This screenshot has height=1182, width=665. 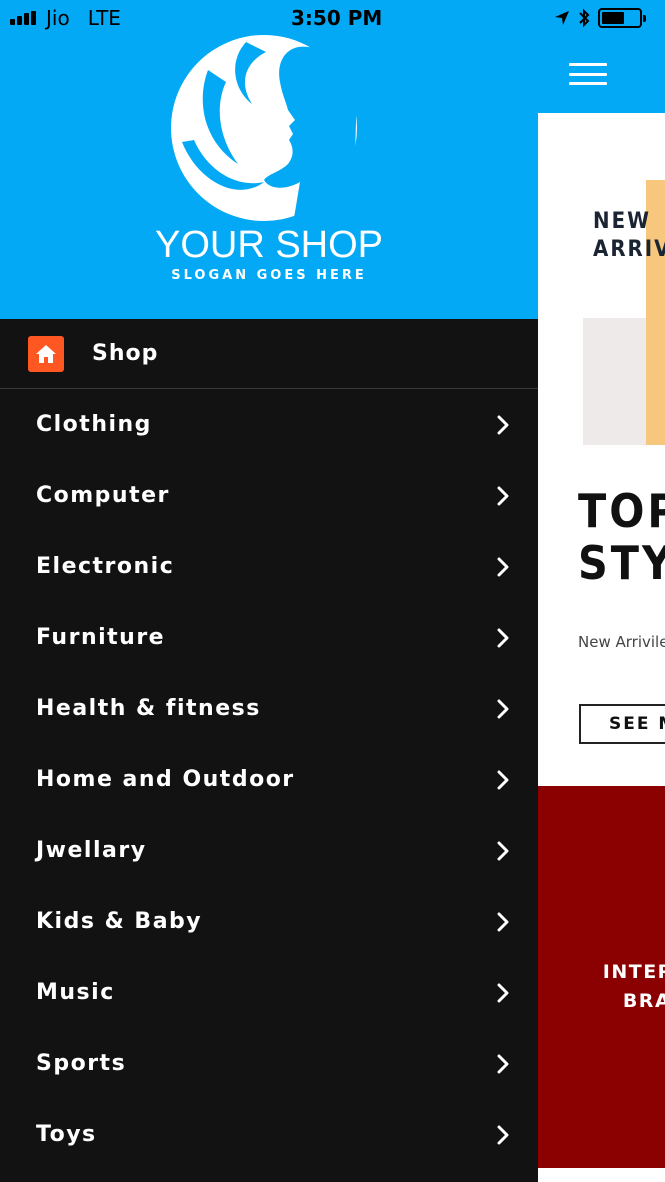 What do you see at coordinates (46, 353) in the screenshot?
I see `home-icon` at bounding box center [46, 353].